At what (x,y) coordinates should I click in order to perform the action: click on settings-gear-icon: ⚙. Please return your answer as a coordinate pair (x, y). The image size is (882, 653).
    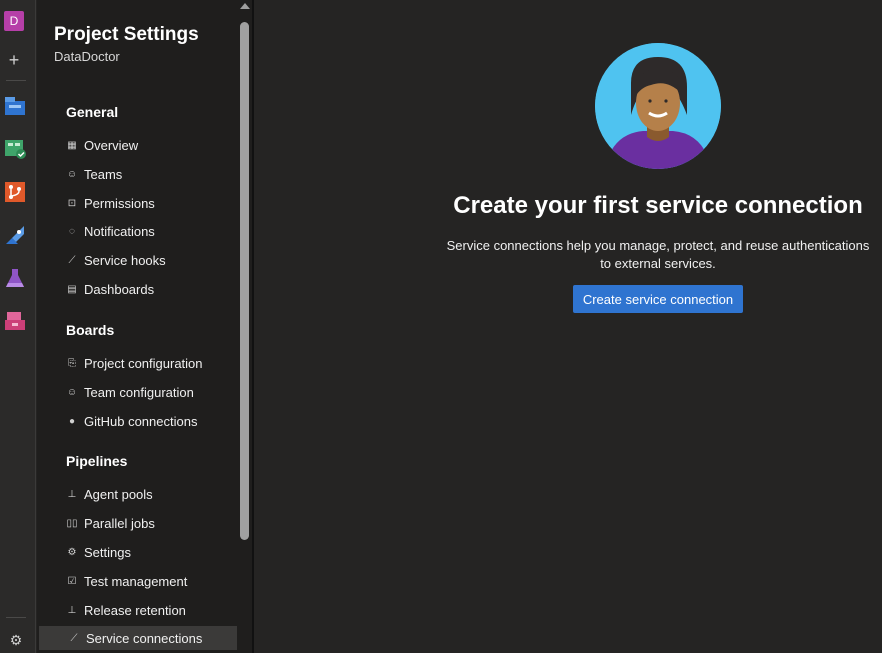
    Looking at the image, I should click on (16, 640).